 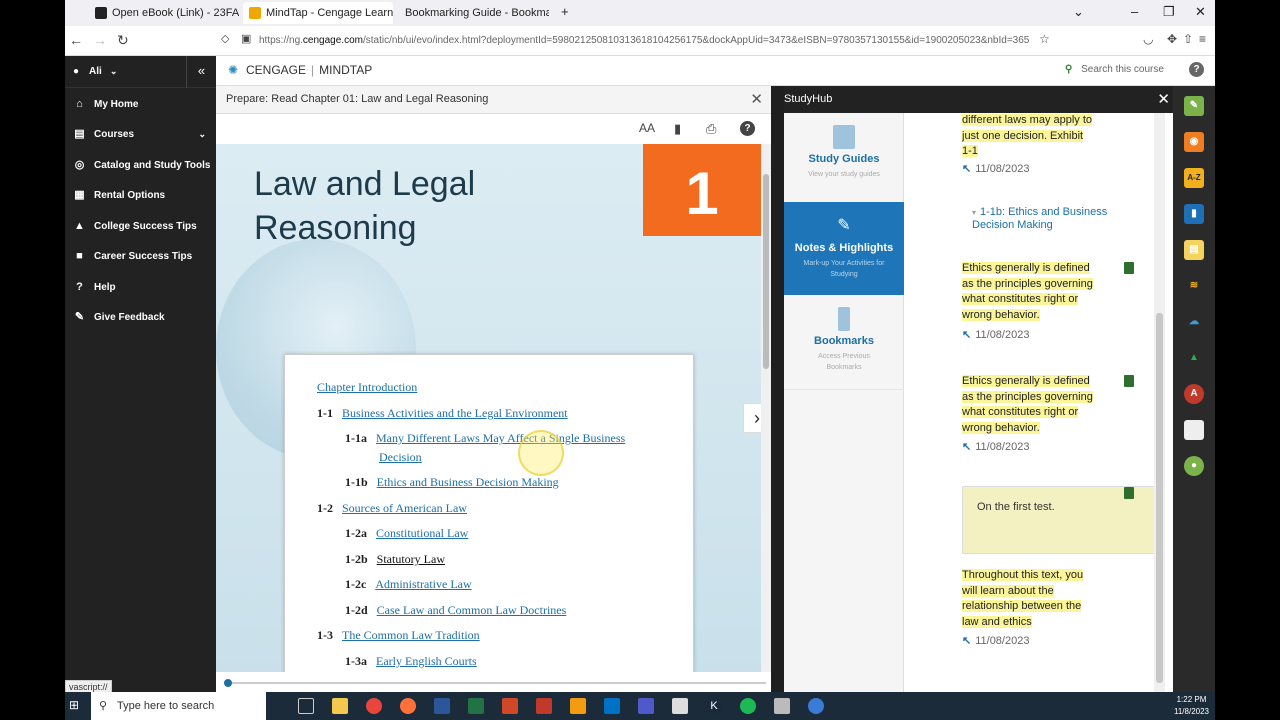 What do you see at coordinates (1194, 322) in the screenshot?
I see `cloud-icon: ☁` at bounding box center [1194, 322].